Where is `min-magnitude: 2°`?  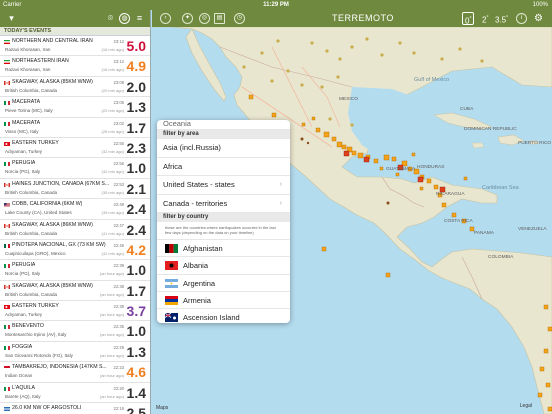 min-magnitude: 2° is located at coordinates (485, 18).